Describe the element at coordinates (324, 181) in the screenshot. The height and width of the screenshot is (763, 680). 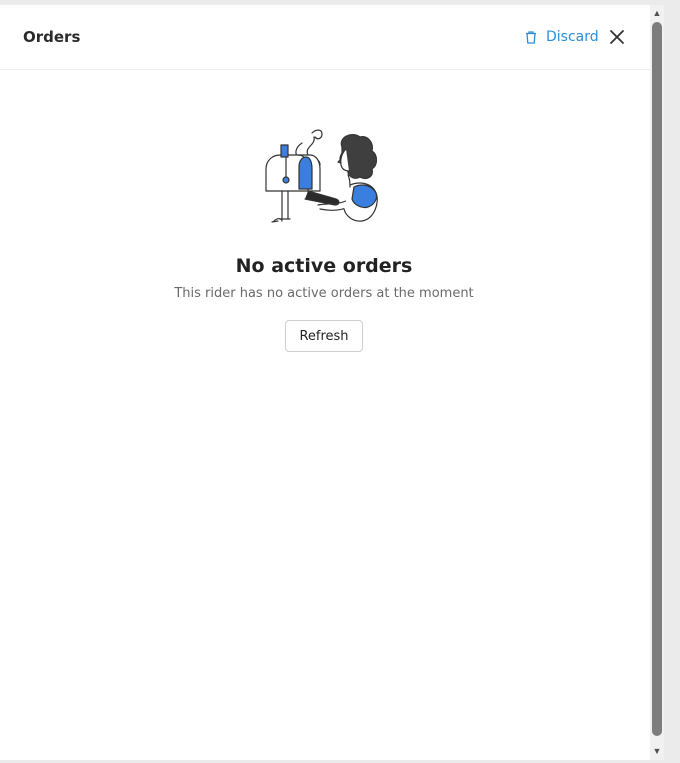
I see `empty-mailbox-illustration` at that location.